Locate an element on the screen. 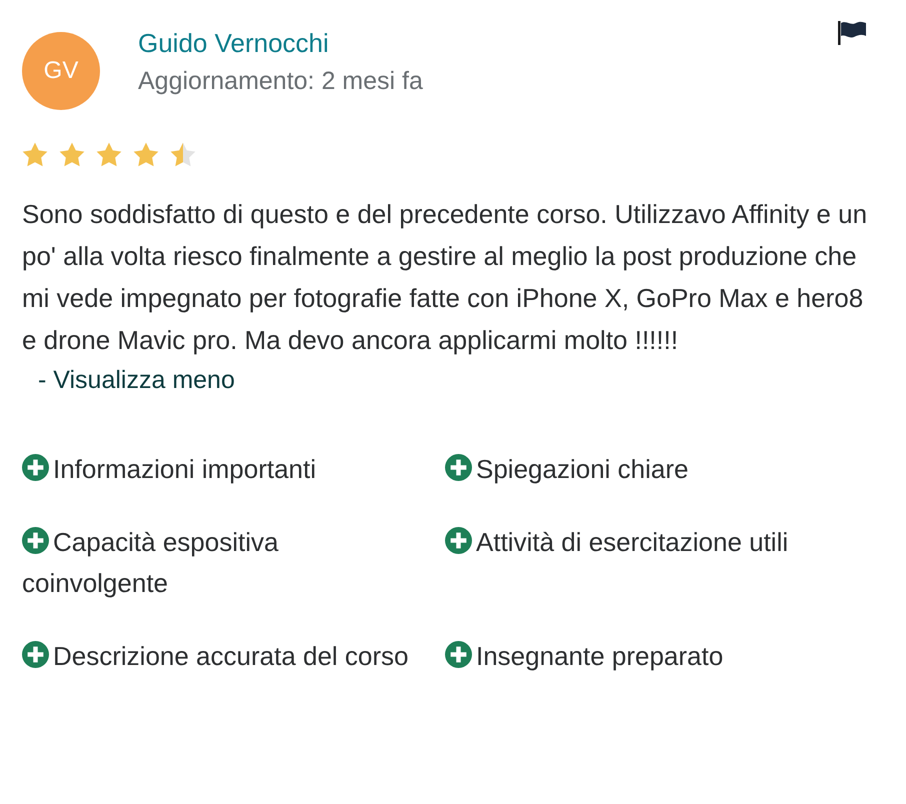  pro-tag: Attività di esercitazione utili is located at coordinates (665, 563).